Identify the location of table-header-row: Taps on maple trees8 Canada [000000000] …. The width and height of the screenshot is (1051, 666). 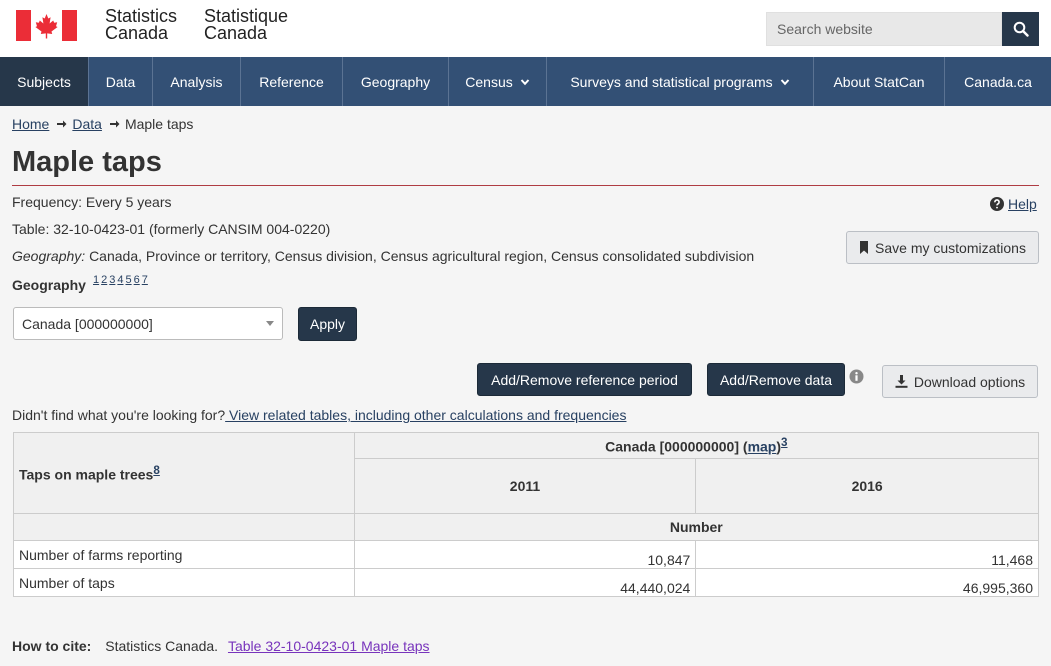
(526, 473).